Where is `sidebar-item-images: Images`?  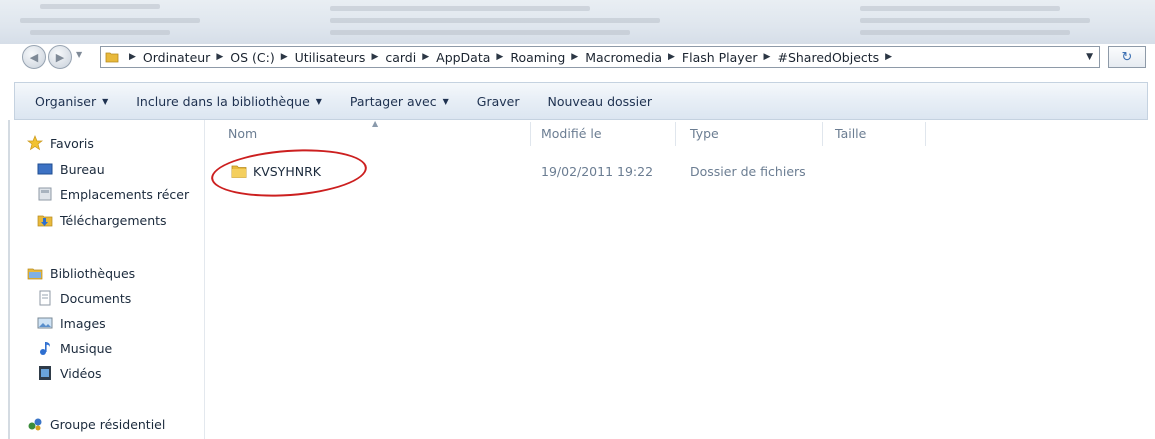 sidebar-item-images: Images is located at coordinates (71, 323).